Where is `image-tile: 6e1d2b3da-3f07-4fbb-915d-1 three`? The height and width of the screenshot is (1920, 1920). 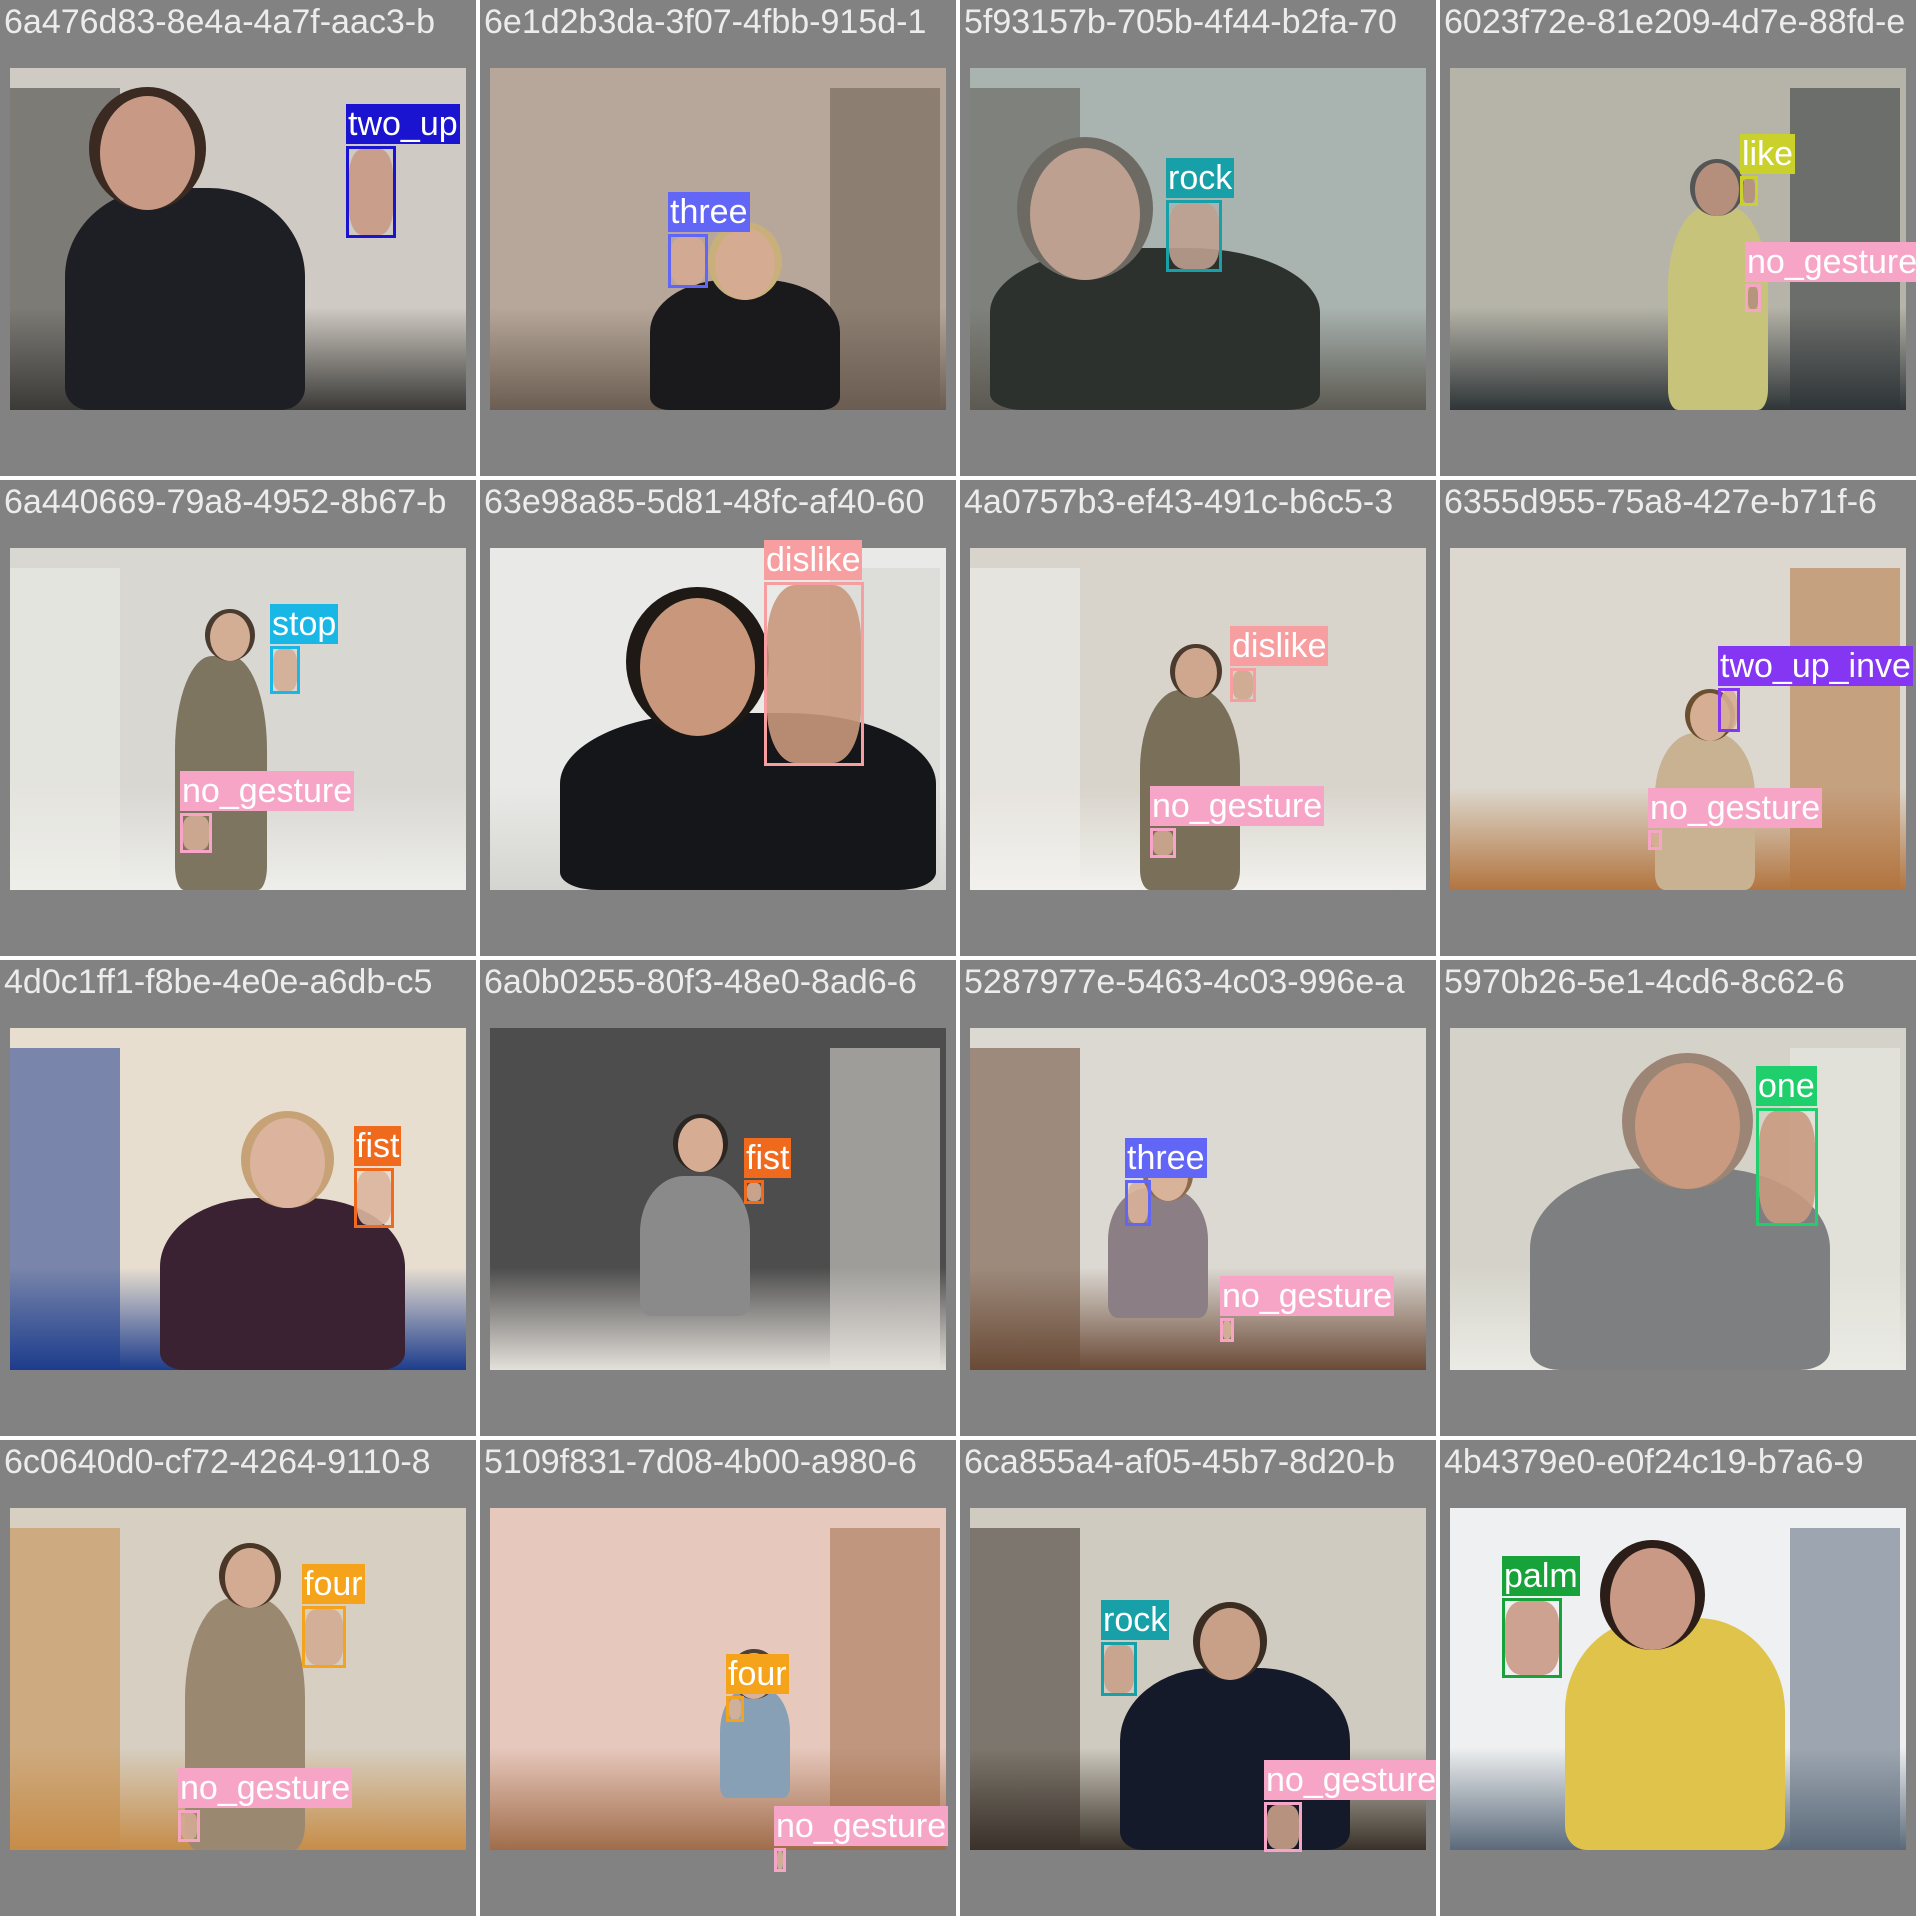
image-tile: 6e1d2b3da-3f07-4fbb-915d-1 three is located at coordinates (718, 238).